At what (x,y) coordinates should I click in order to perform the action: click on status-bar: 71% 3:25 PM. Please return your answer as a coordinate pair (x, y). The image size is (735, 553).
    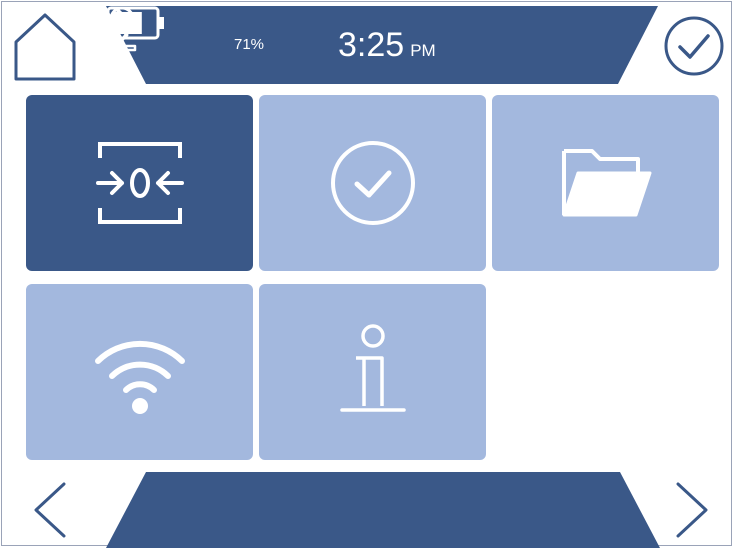
    Looking at the image, I should click on (382, 45).